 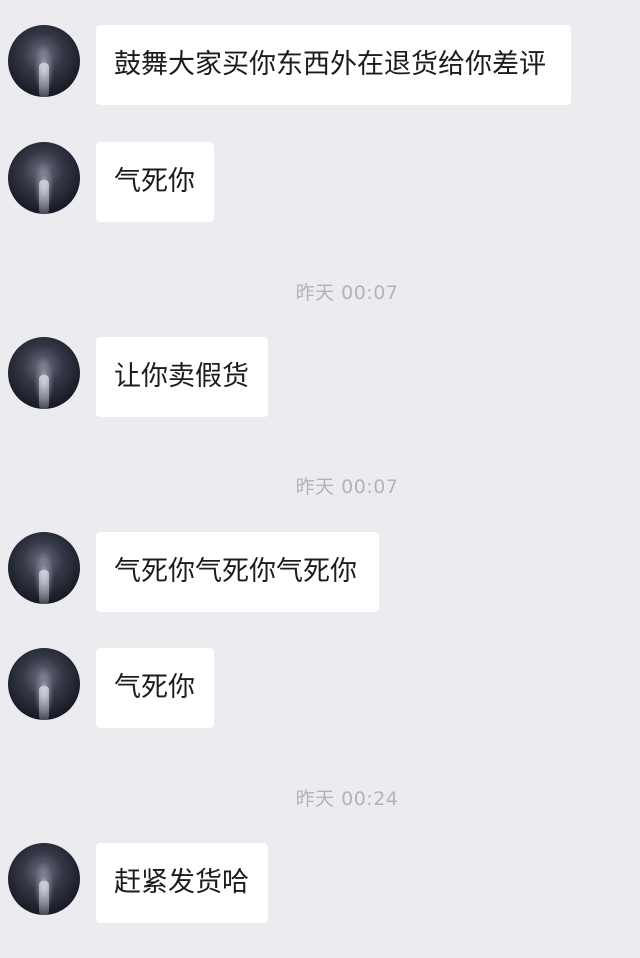 I want to click on message-bubble: 赶紧发货哈, so click(x=182, y=883).